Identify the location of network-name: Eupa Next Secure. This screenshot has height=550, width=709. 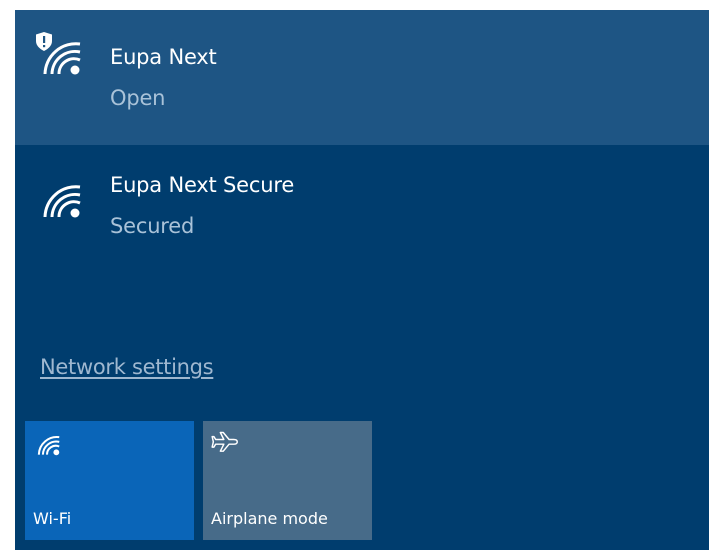
(202, 185).